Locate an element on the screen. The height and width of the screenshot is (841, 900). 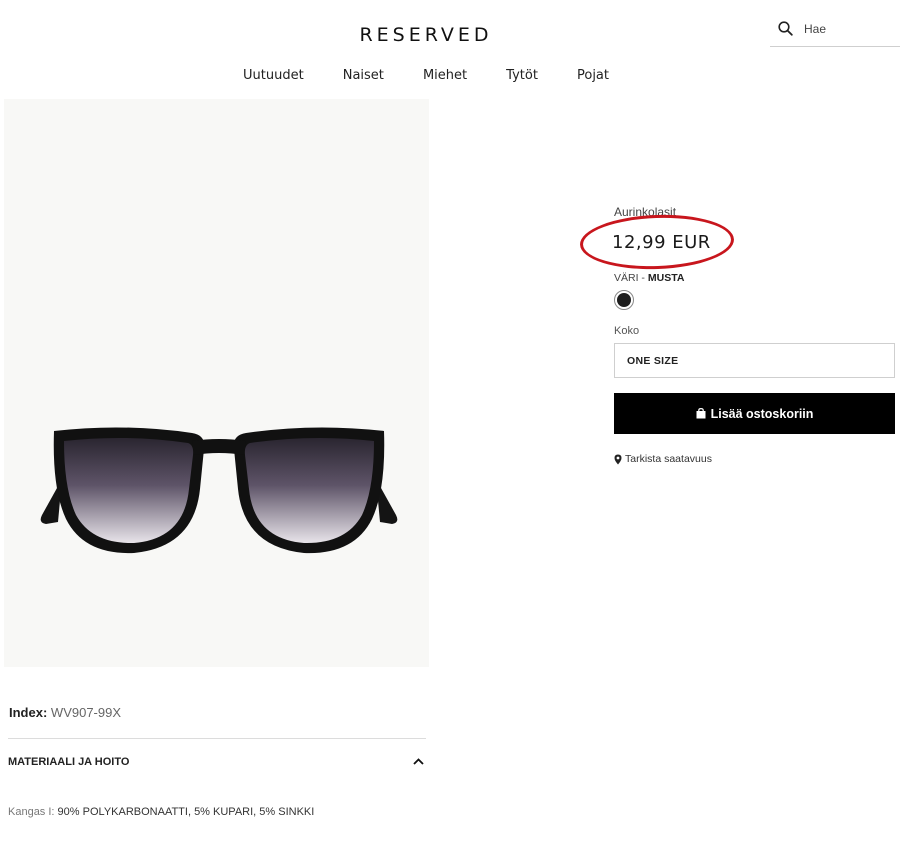
color-swatch-black is located at coordinates (624, 300).